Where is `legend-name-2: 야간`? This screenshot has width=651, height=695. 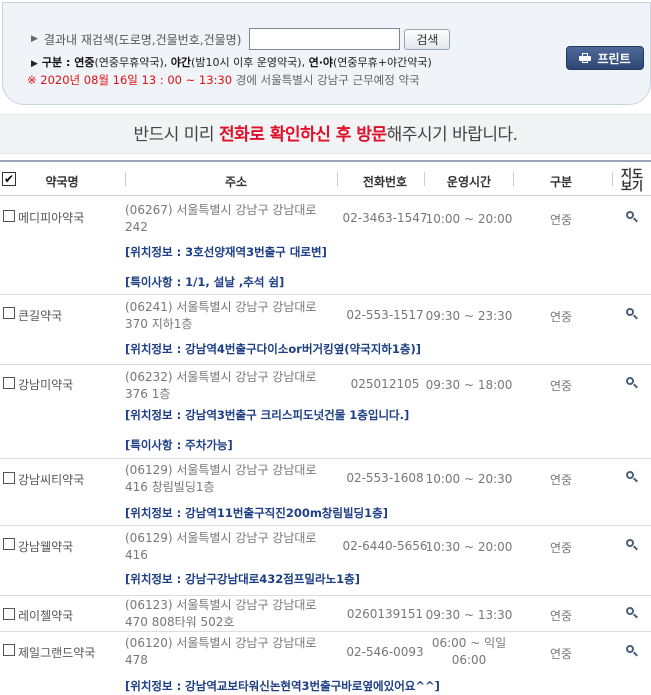
legend-name-2: 야간 is located at coordinates (181, 62).